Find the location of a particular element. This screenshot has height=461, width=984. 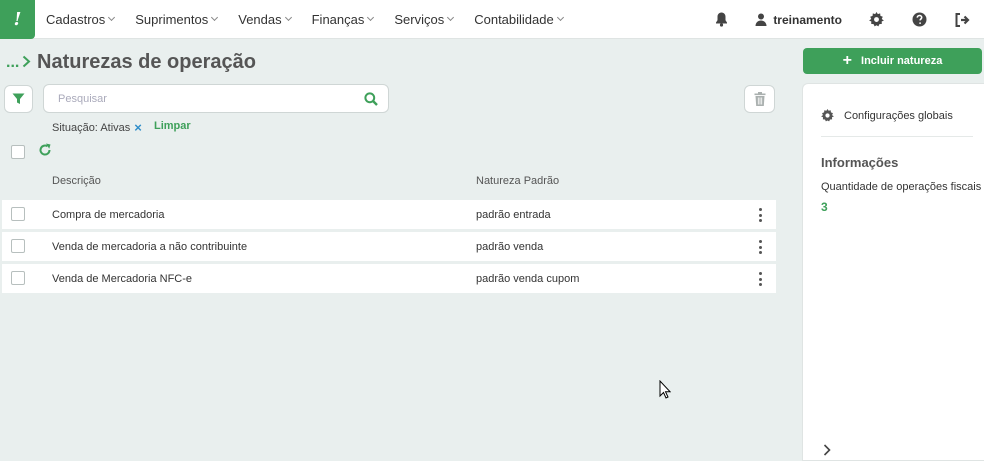

user-icon is located at coordinates (761, 19).